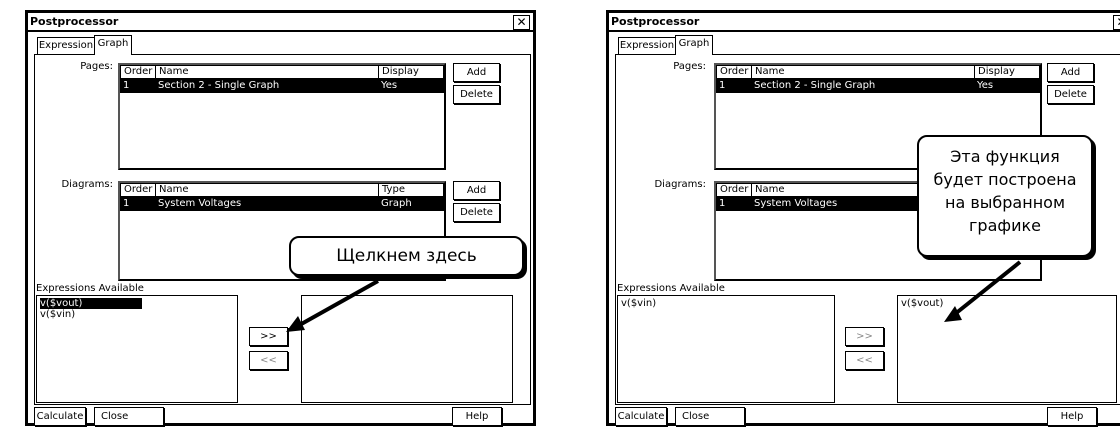  Describe the element at coordinates (1005, 202) in the screenshot. I see `callout-line: на выбранном` at that location.